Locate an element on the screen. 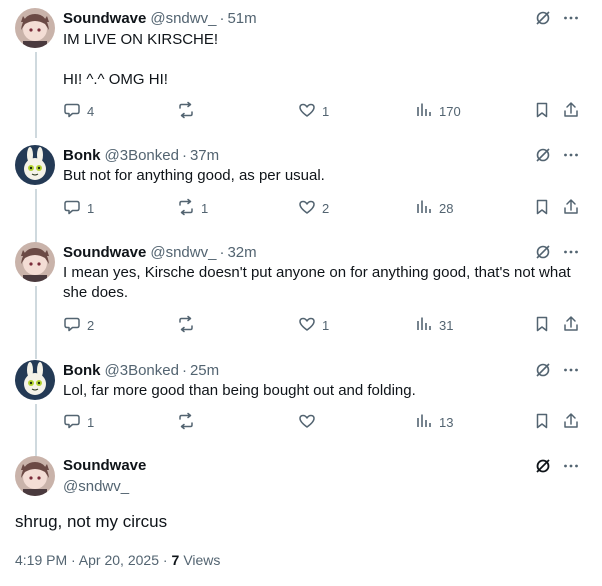  views-count: 31 is located at coordinates (446, 325).